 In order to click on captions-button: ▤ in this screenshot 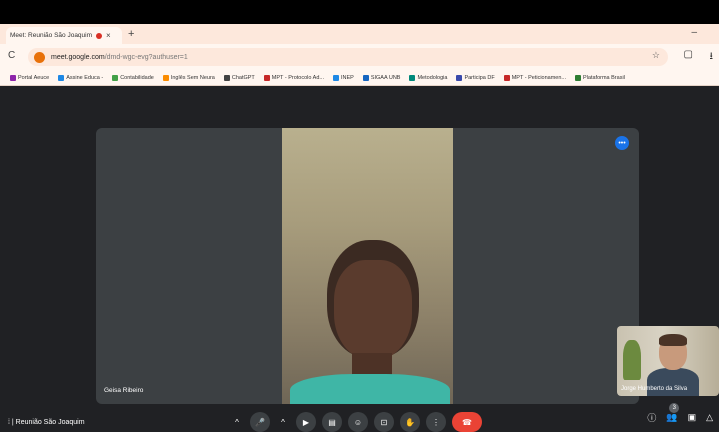, I will do `click(332, 422)`.